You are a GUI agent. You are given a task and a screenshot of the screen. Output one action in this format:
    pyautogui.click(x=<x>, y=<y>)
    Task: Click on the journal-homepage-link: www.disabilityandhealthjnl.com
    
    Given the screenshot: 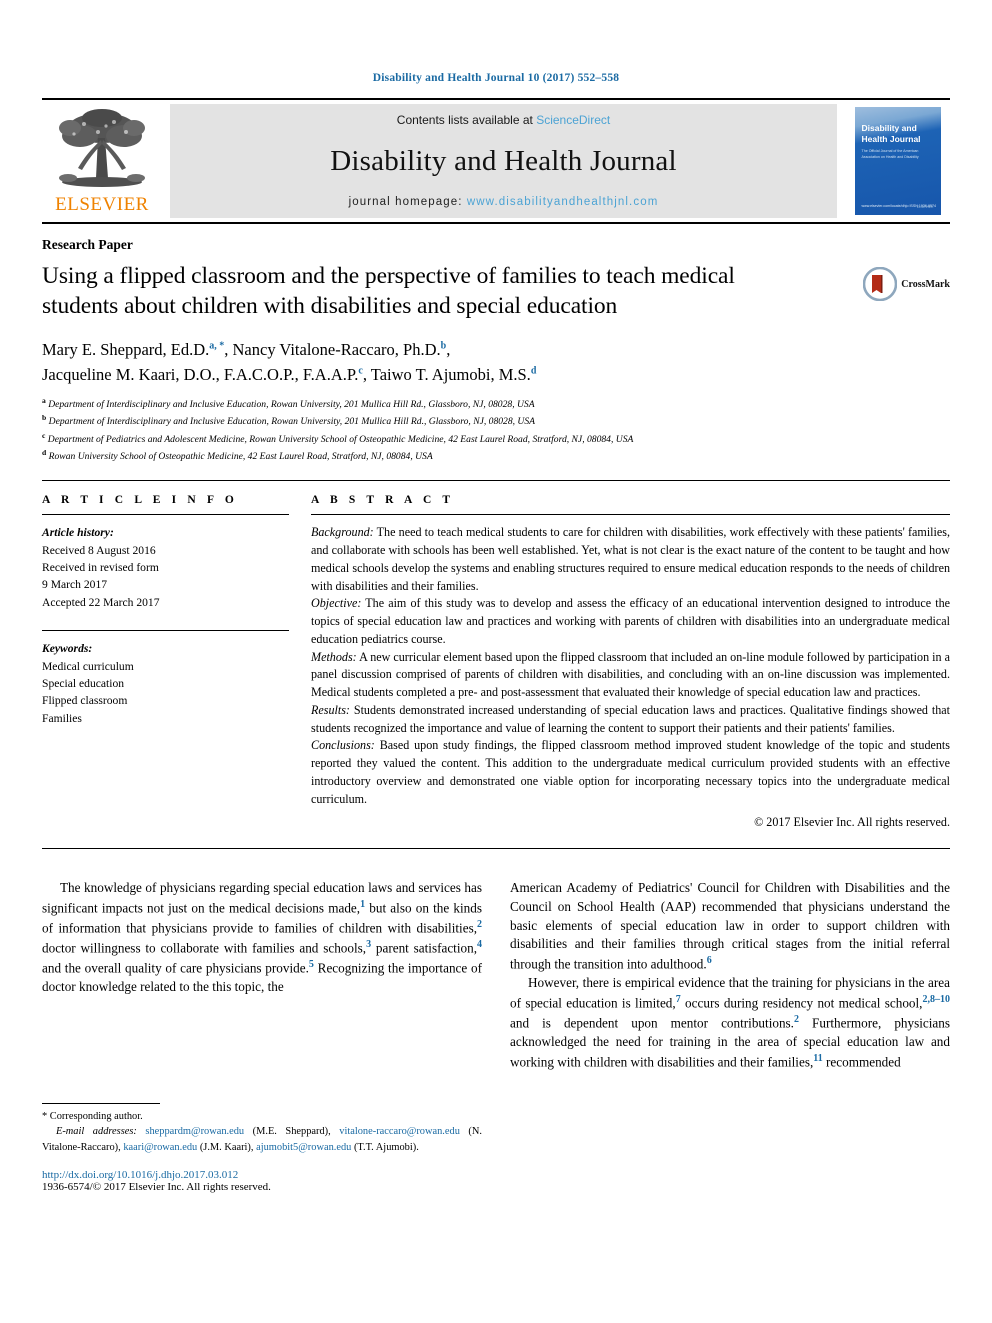 What is the action you would take?
    pyautogui.click(x=563, y=202)
    